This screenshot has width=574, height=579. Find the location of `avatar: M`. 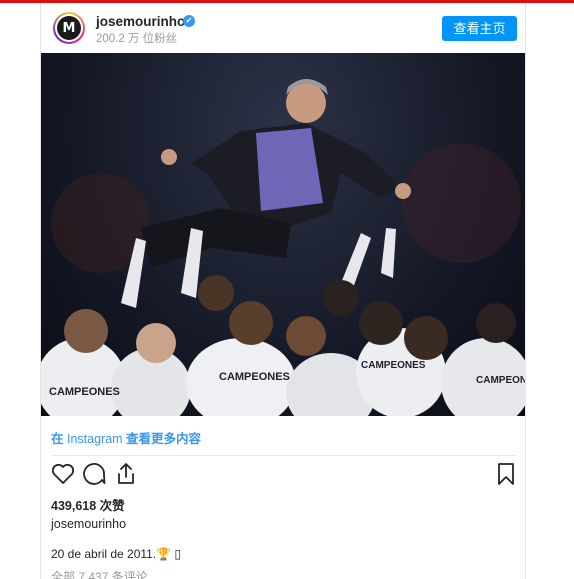

avatar: M is located at coordinates (69, 28).